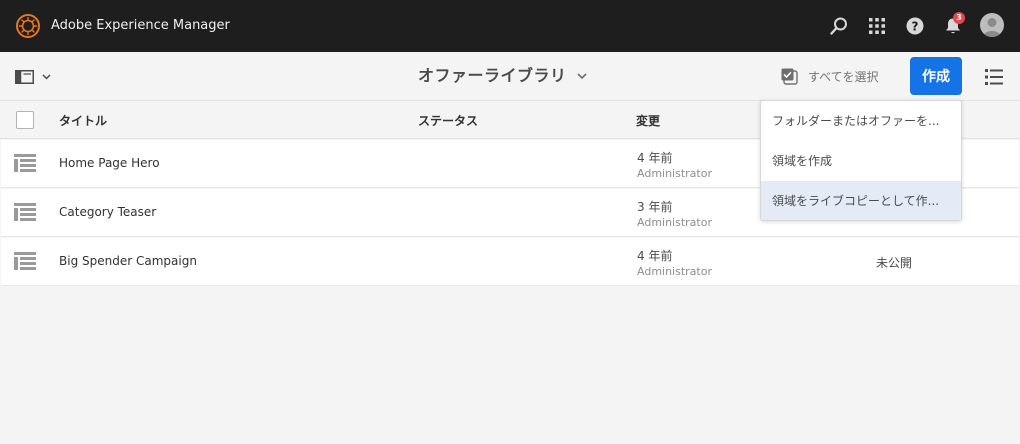 The height and width of the screenshot is (444, 1020). I want to click on menu-item-create-area: 領域を作成, so click(861, 161).